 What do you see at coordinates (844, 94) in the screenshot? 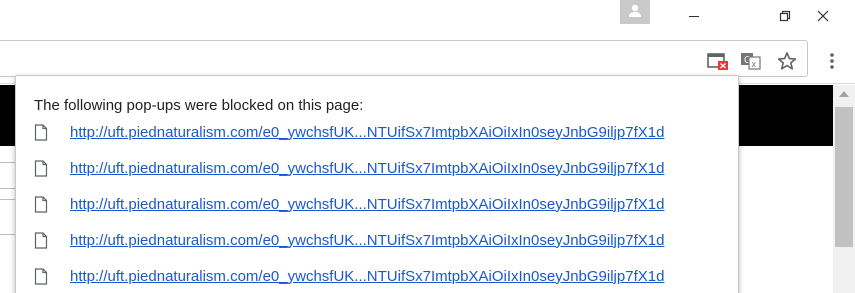
I see `scroll-up-arrow-icon` at bounding box center [844, 94].